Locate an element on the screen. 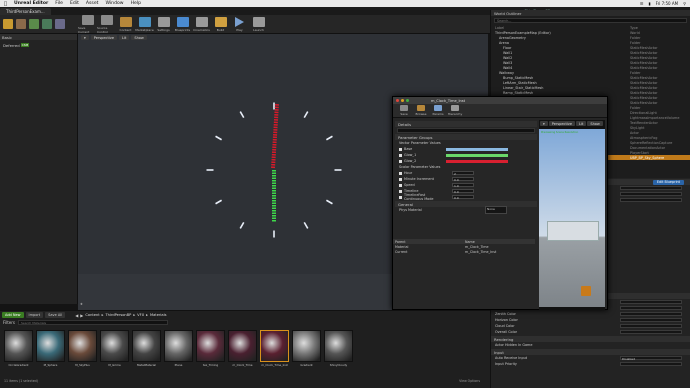 The height and width of the screenshot is (388, 690). asset-tile: tex_Timing is located at coordinates (210, 351).